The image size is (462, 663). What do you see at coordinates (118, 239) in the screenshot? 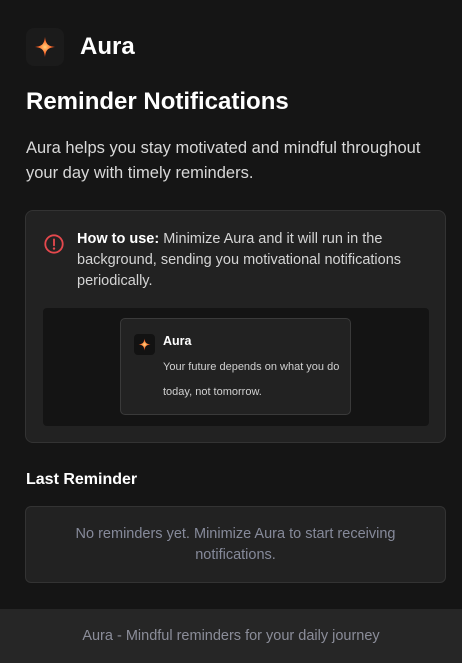
I see `how-to-label: How to use:` at bounding box center [118, 239].